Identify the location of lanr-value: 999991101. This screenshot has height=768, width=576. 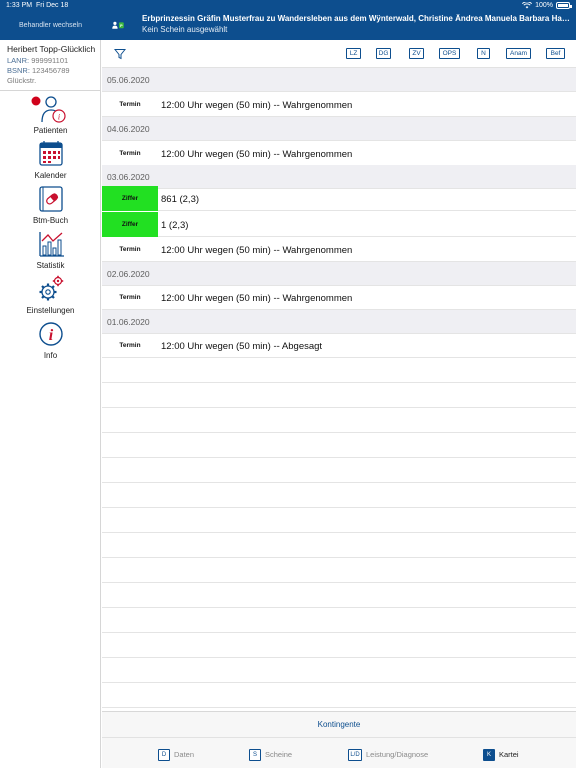
(50, 60).